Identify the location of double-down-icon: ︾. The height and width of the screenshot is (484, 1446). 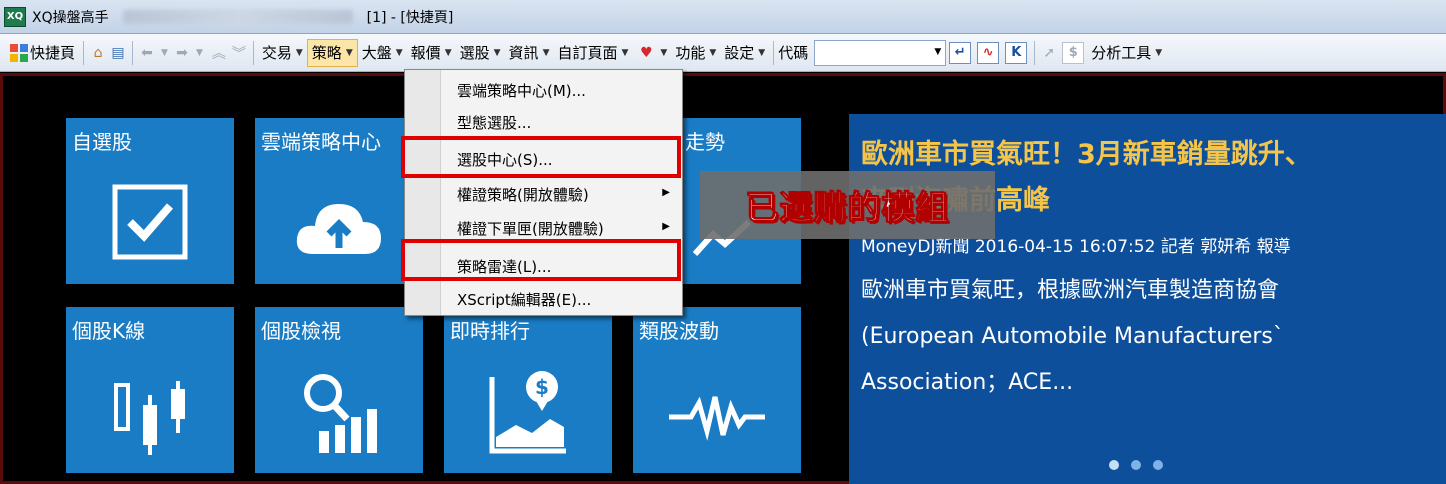
(239, 53).